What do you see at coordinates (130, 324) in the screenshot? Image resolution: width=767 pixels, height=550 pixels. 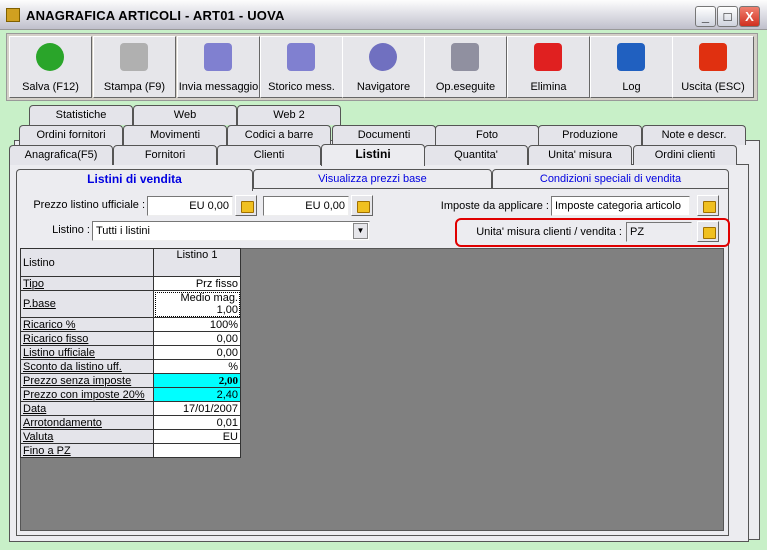 I see `grid-row: Ricarico % 100%` at bounding box center [130, 324].